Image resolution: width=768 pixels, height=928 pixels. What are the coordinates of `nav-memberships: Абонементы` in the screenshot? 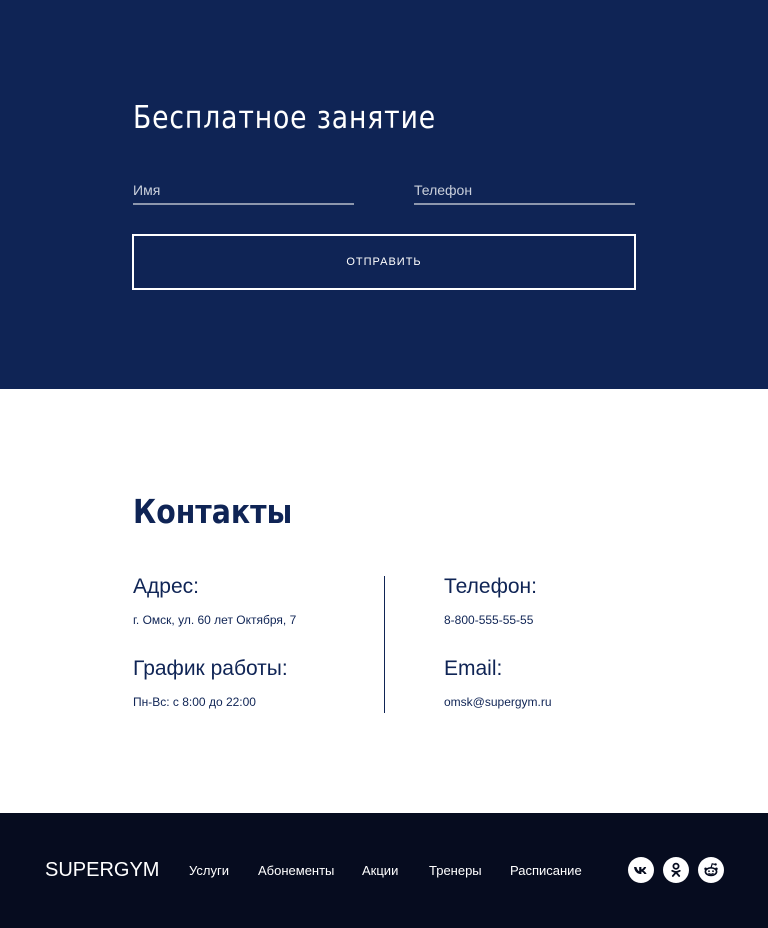 It's located at (296, 870).